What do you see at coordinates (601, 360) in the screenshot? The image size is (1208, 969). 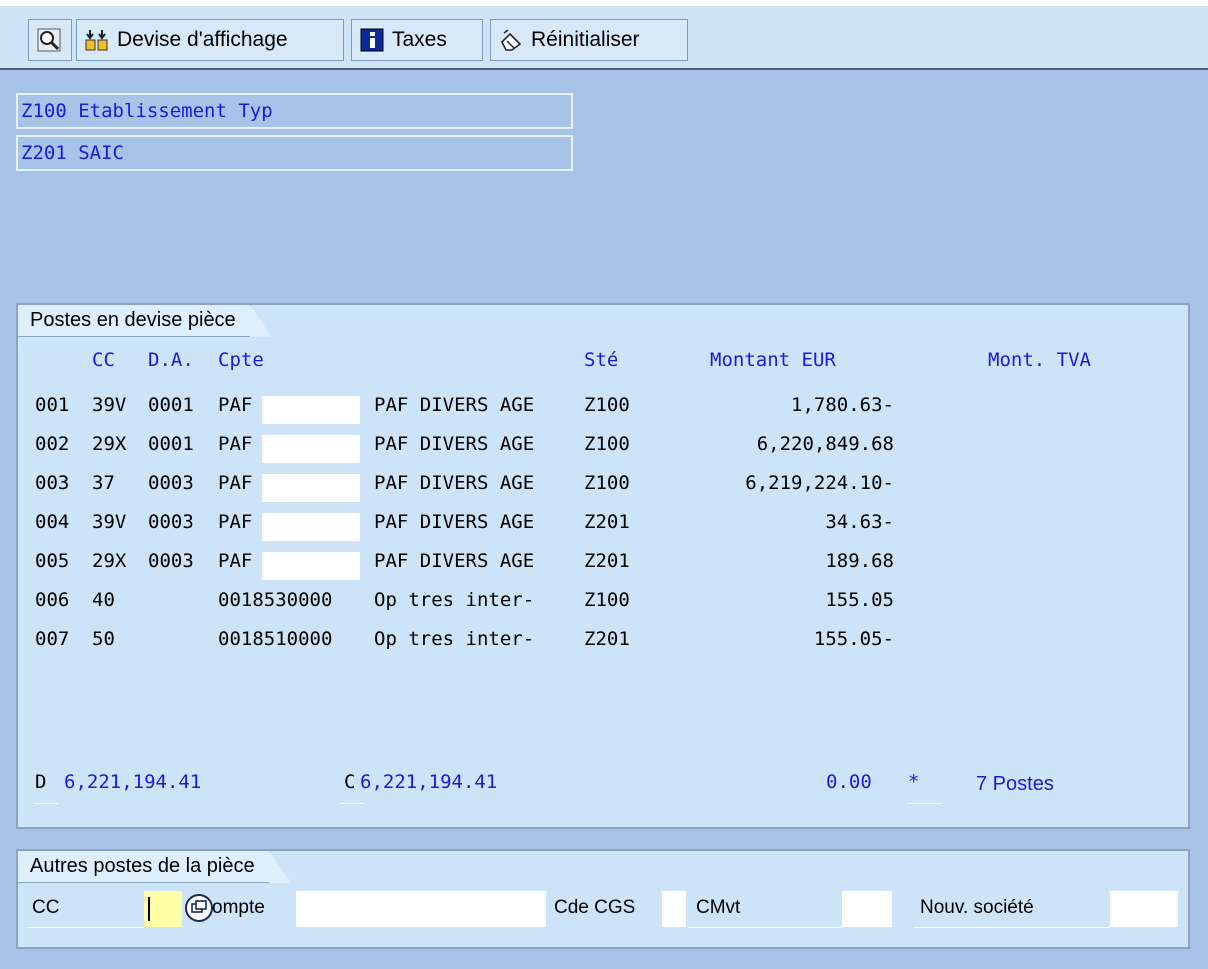 I see `col-ste: Sté` at bounding box center [601, 360].